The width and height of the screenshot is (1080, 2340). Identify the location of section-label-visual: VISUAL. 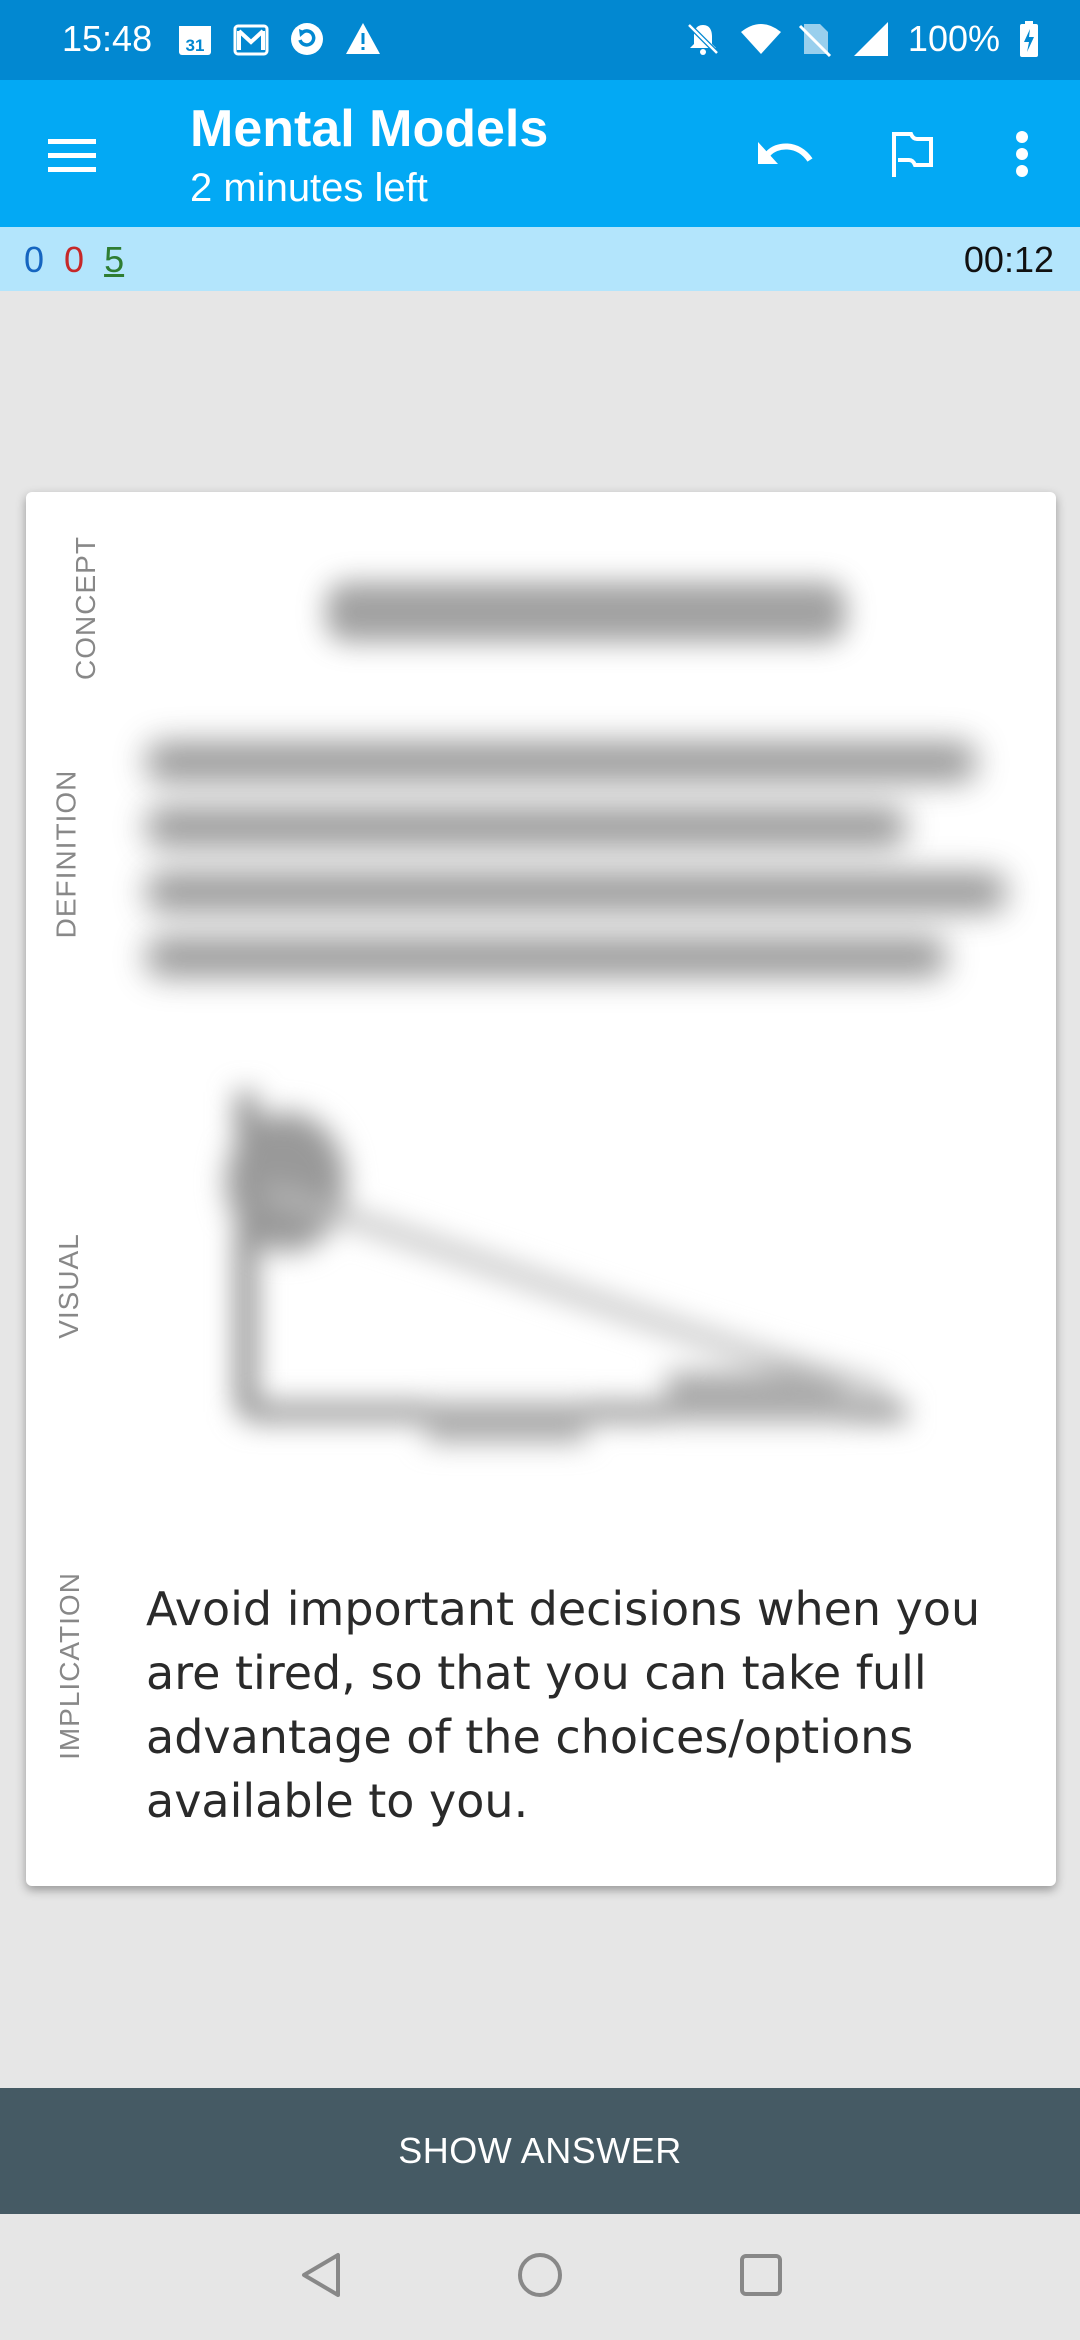
(68, 1286).